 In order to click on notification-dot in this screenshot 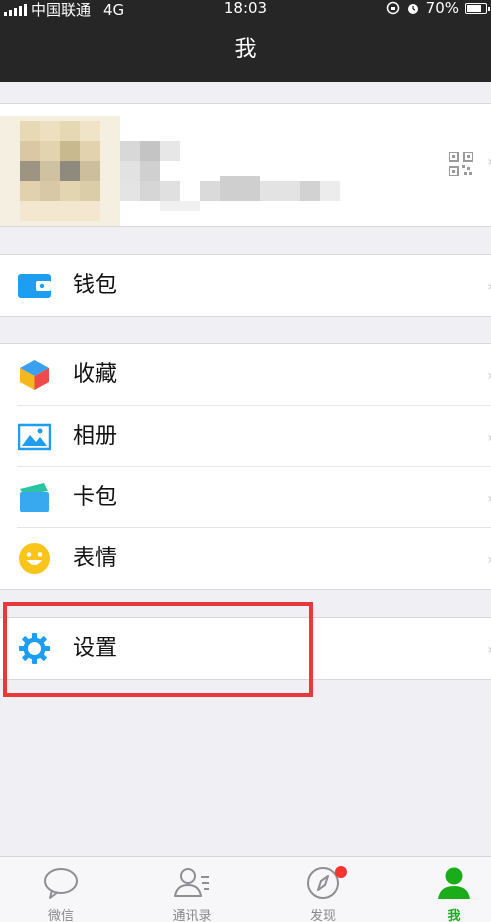, I will do `click(341, 872)`.